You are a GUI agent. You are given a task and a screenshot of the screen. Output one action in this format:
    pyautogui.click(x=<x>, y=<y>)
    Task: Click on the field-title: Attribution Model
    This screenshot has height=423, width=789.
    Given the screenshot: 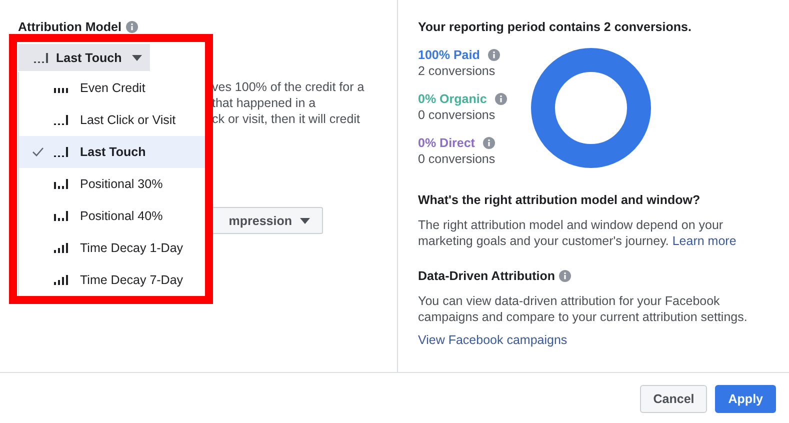 What is the action you would take?
    pyautogui.click(x=70, y=27)
    